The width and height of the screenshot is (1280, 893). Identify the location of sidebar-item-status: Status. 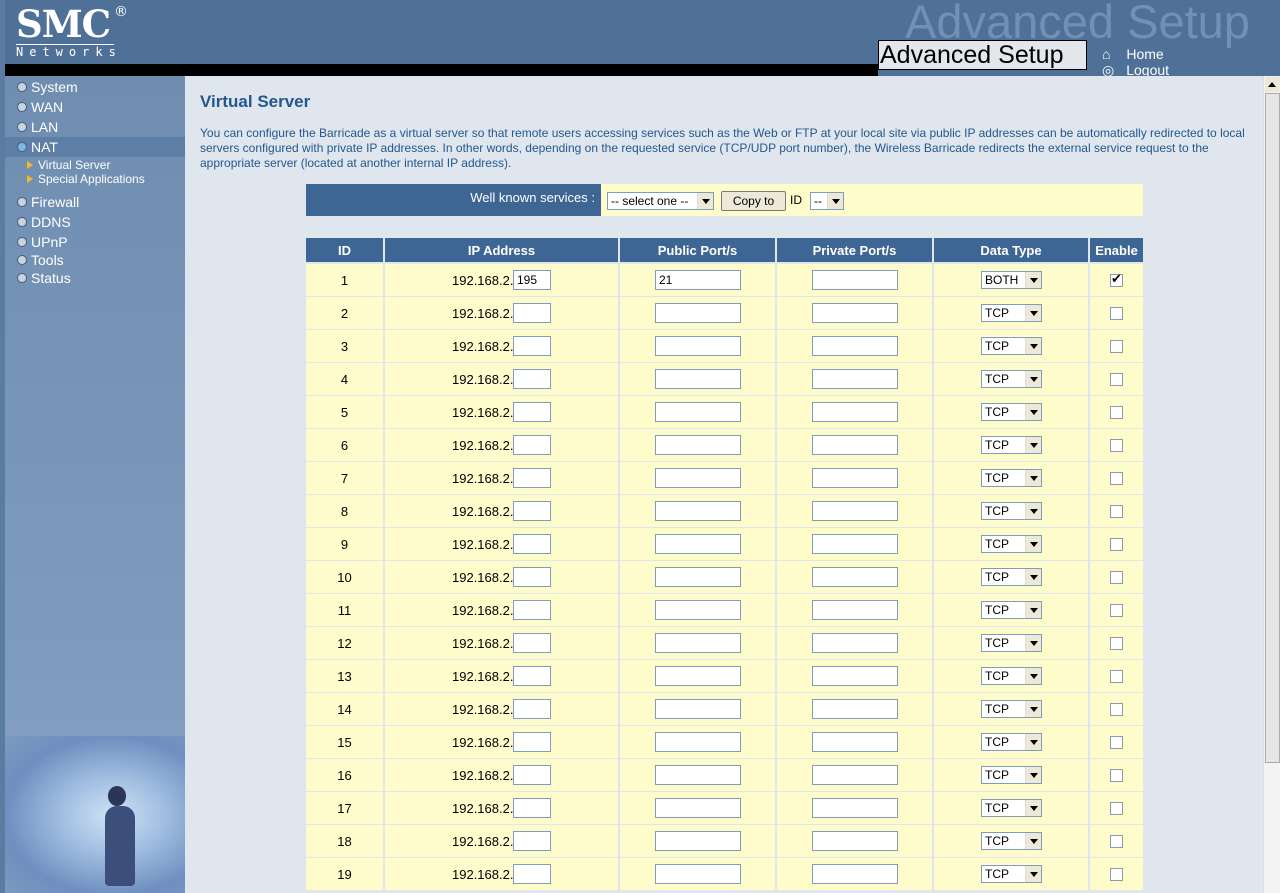
(44, 278).